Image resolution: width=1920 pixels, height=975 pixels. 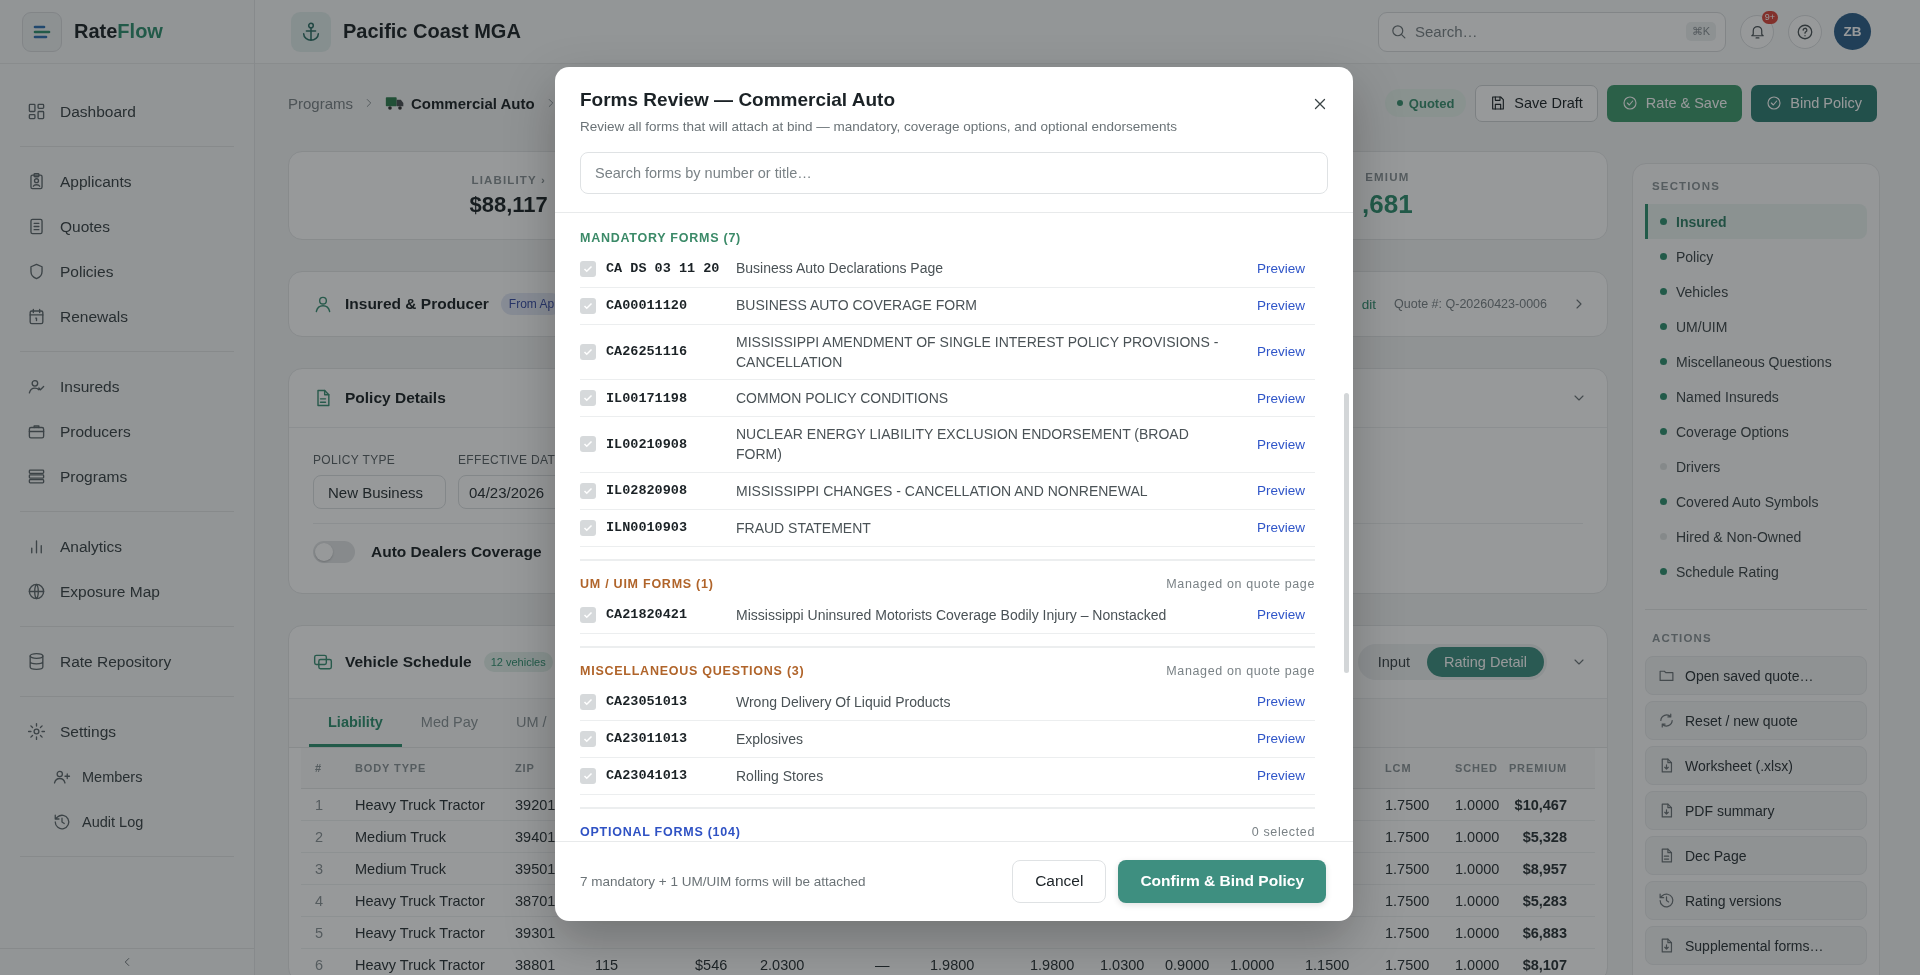 What do you see at coordinates (1393, 662) in the screenshot?
I see `view-option: Input` at bounding box center [1393, 662].